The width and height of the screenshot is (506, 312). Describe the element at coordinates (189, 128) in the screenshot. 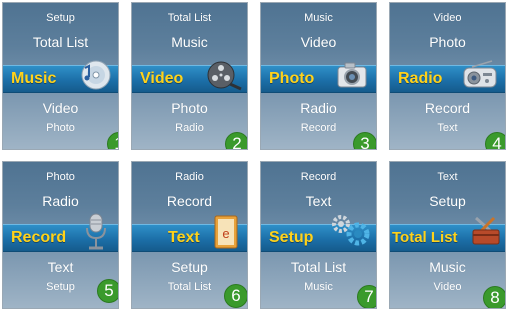

I see `menu-item-below-2: Radio` at that location.